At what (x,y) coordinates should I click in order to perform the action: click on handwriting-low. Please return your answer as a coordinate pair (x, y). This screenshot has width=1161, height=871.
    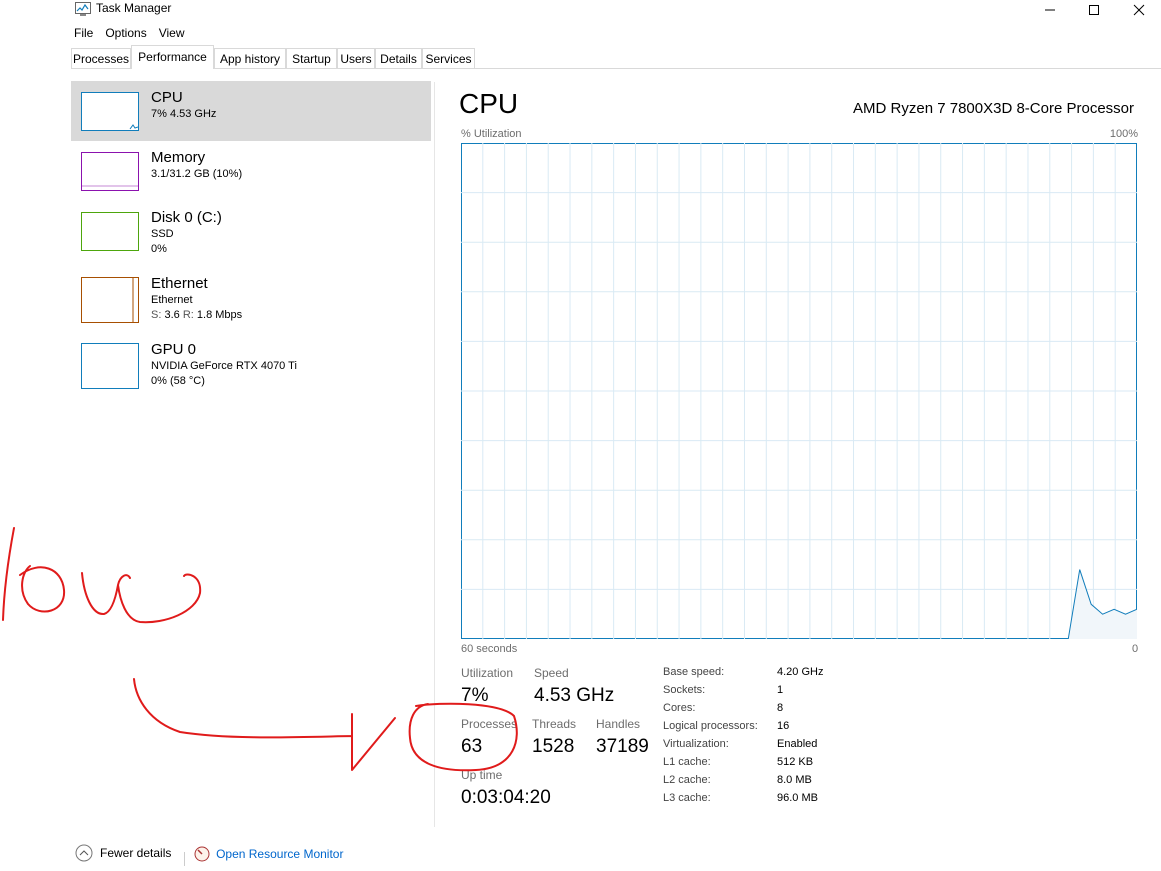
    Looking at the image, I should click on (102, 575).